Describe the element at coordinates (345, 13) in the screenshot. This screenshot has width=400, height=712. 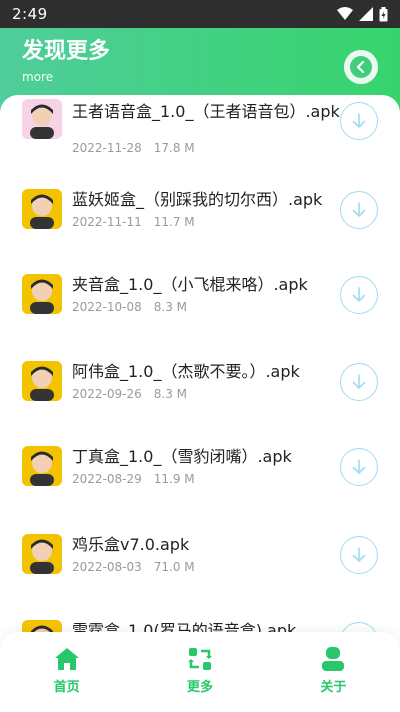
I see `wifi-icon` at that location.